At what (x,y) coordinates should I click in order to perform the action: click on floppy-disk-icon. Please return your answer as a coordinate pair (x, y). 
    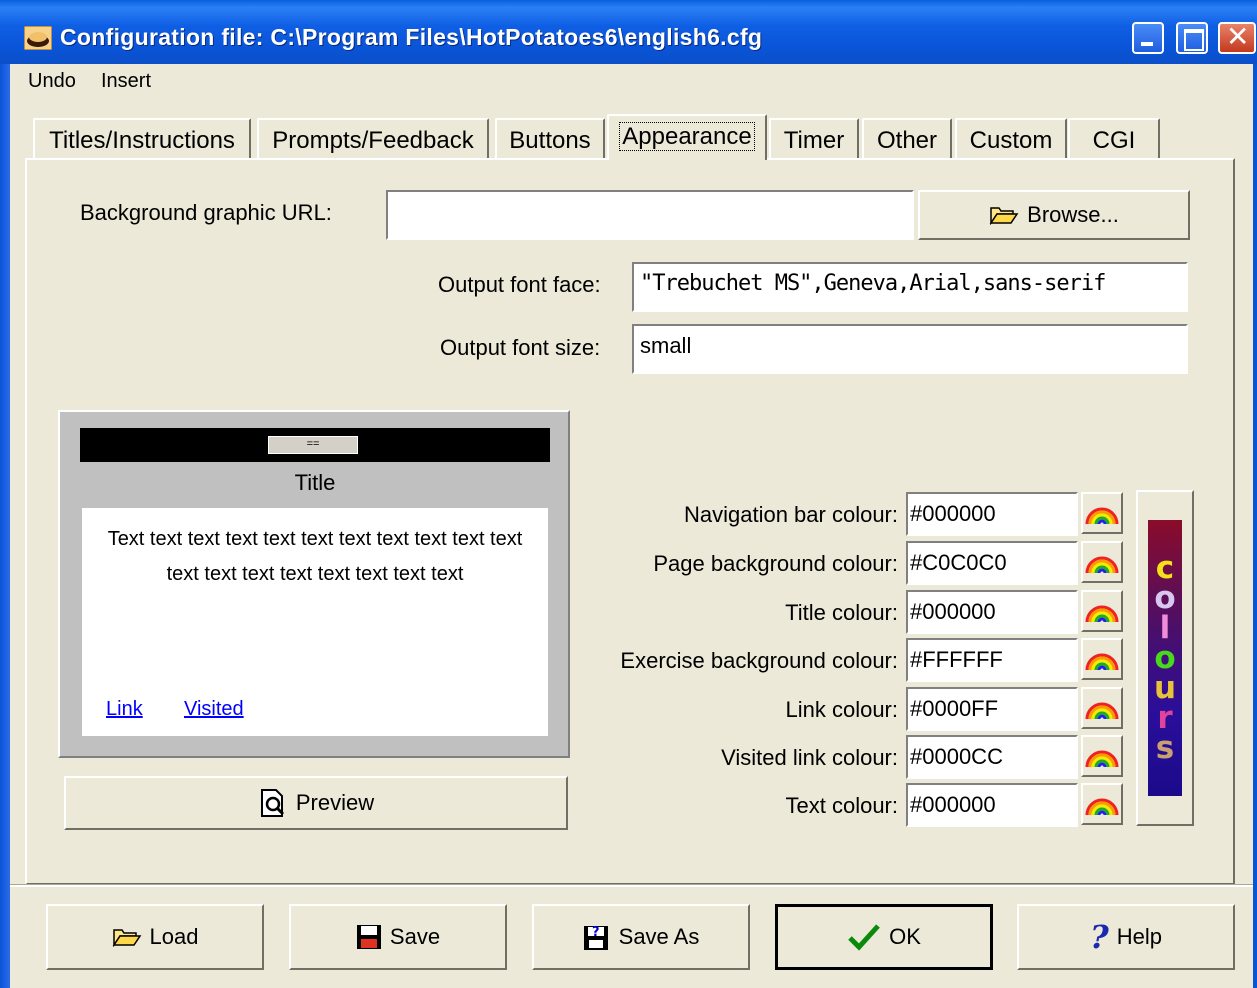
    Looking at the image, I should click on (368, 937).